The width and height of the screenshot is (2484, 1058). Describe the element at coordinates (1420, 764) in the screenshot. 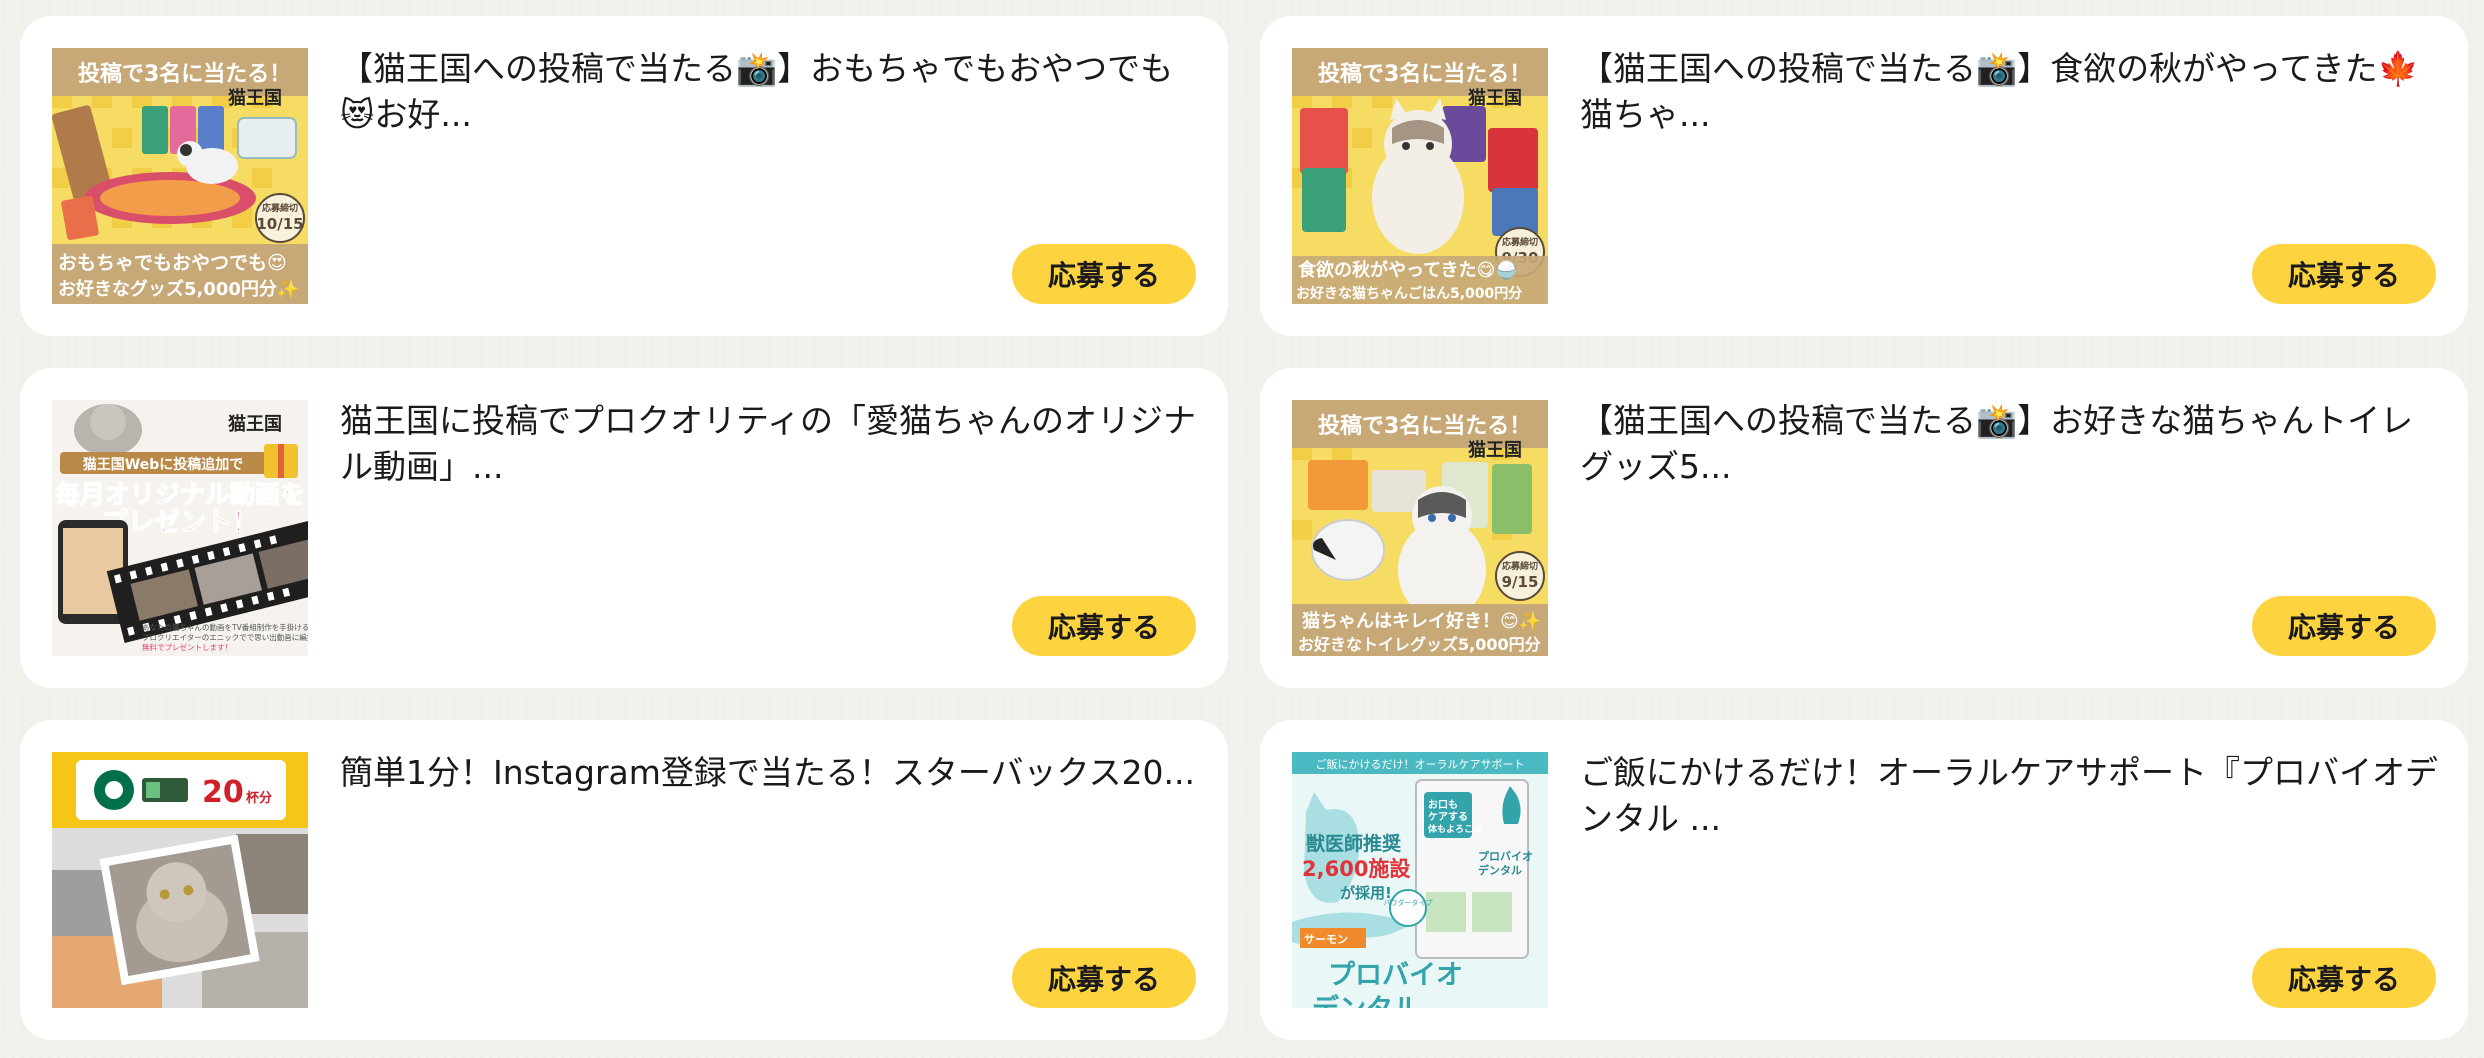

I see `image-top-strip: ご飯にかけるだけ！オーラルケアサポート` at that location.